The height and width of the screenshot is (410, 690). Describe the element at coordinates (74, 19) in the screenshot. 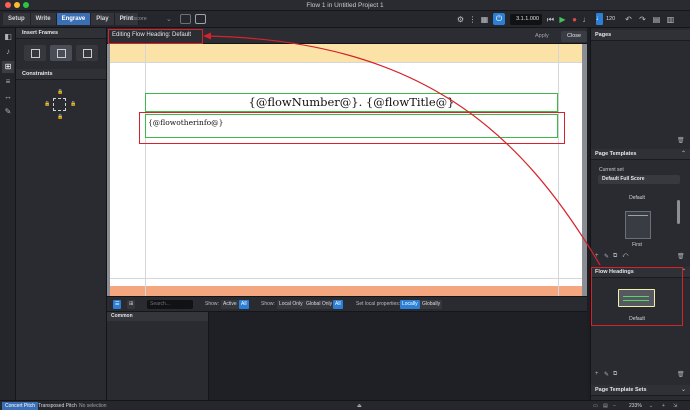

I see `mode-tab-engrave: Engrave` at that location.